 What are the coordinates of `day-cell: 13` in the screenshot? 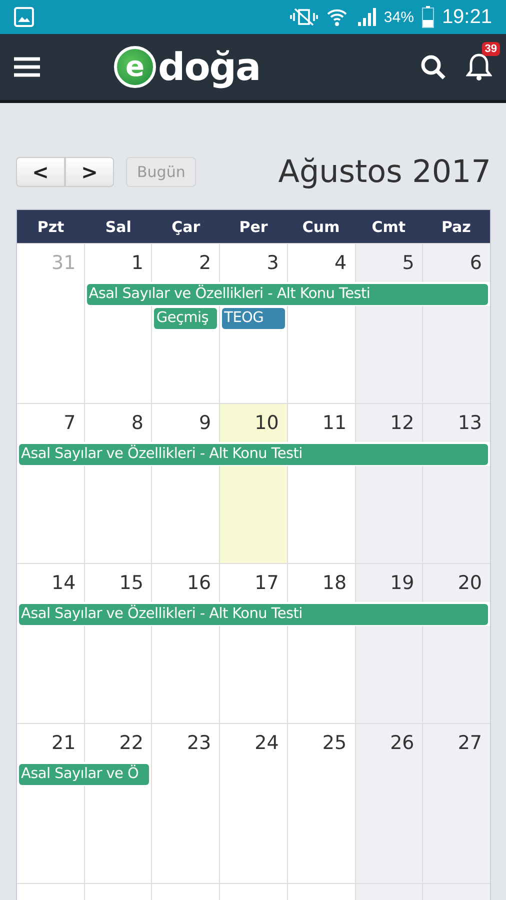 It's located at (456, 423).